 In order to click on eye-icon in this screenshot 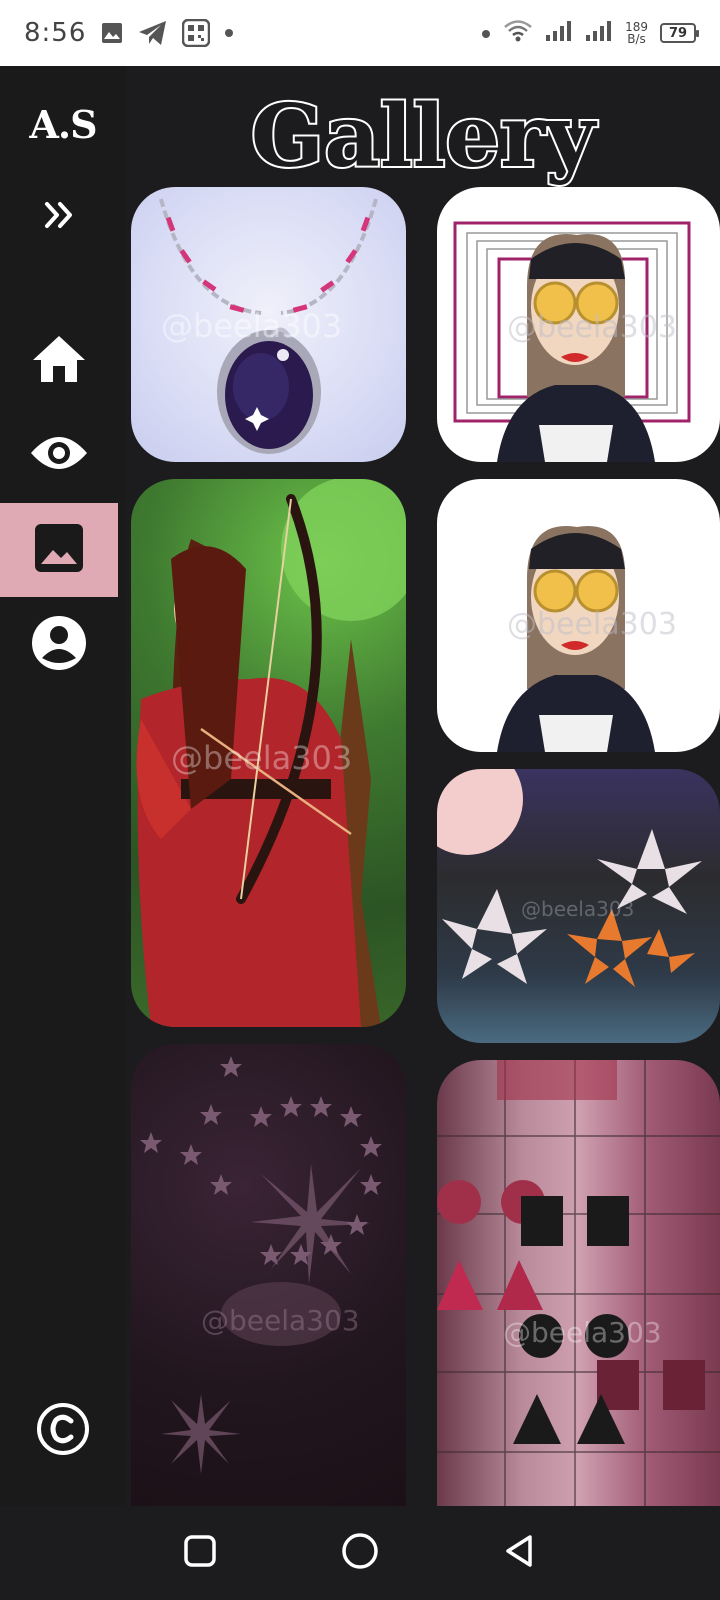, I will do `click(59, 455)`.